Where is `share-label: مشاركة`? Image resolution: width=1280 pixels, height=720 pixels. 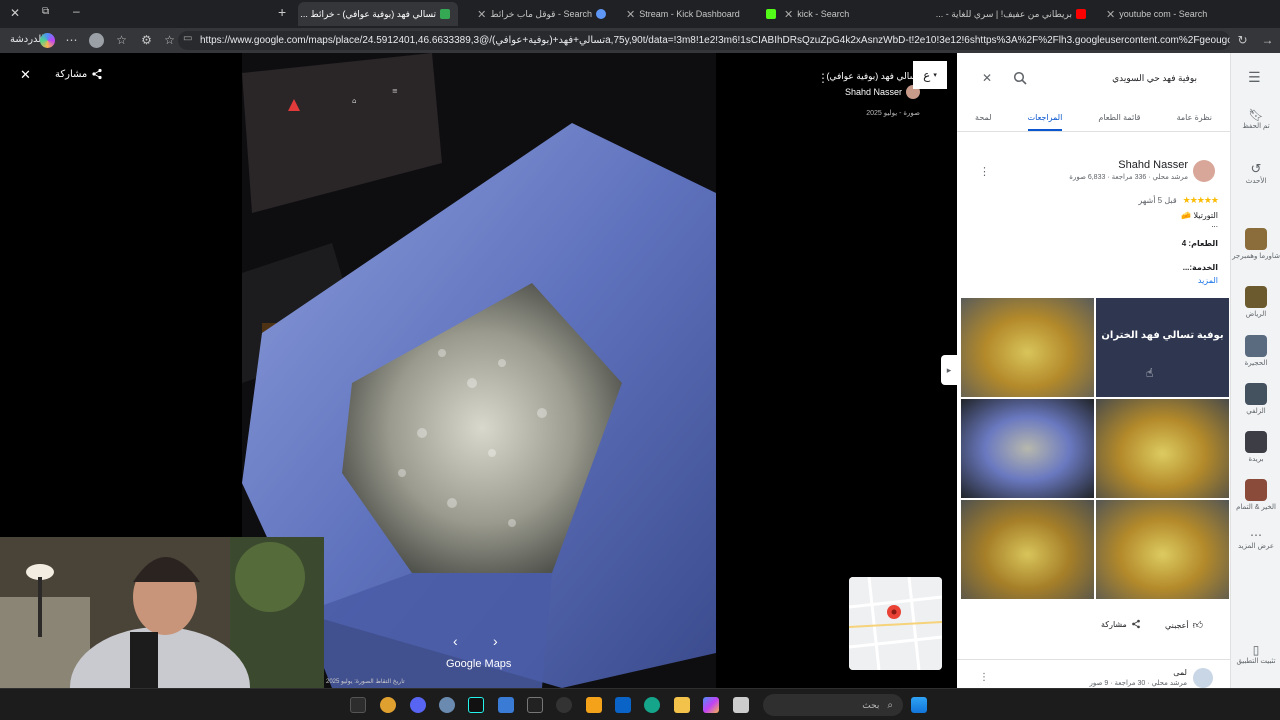
share-label: مشاركة is located at coordinates (71, 74).